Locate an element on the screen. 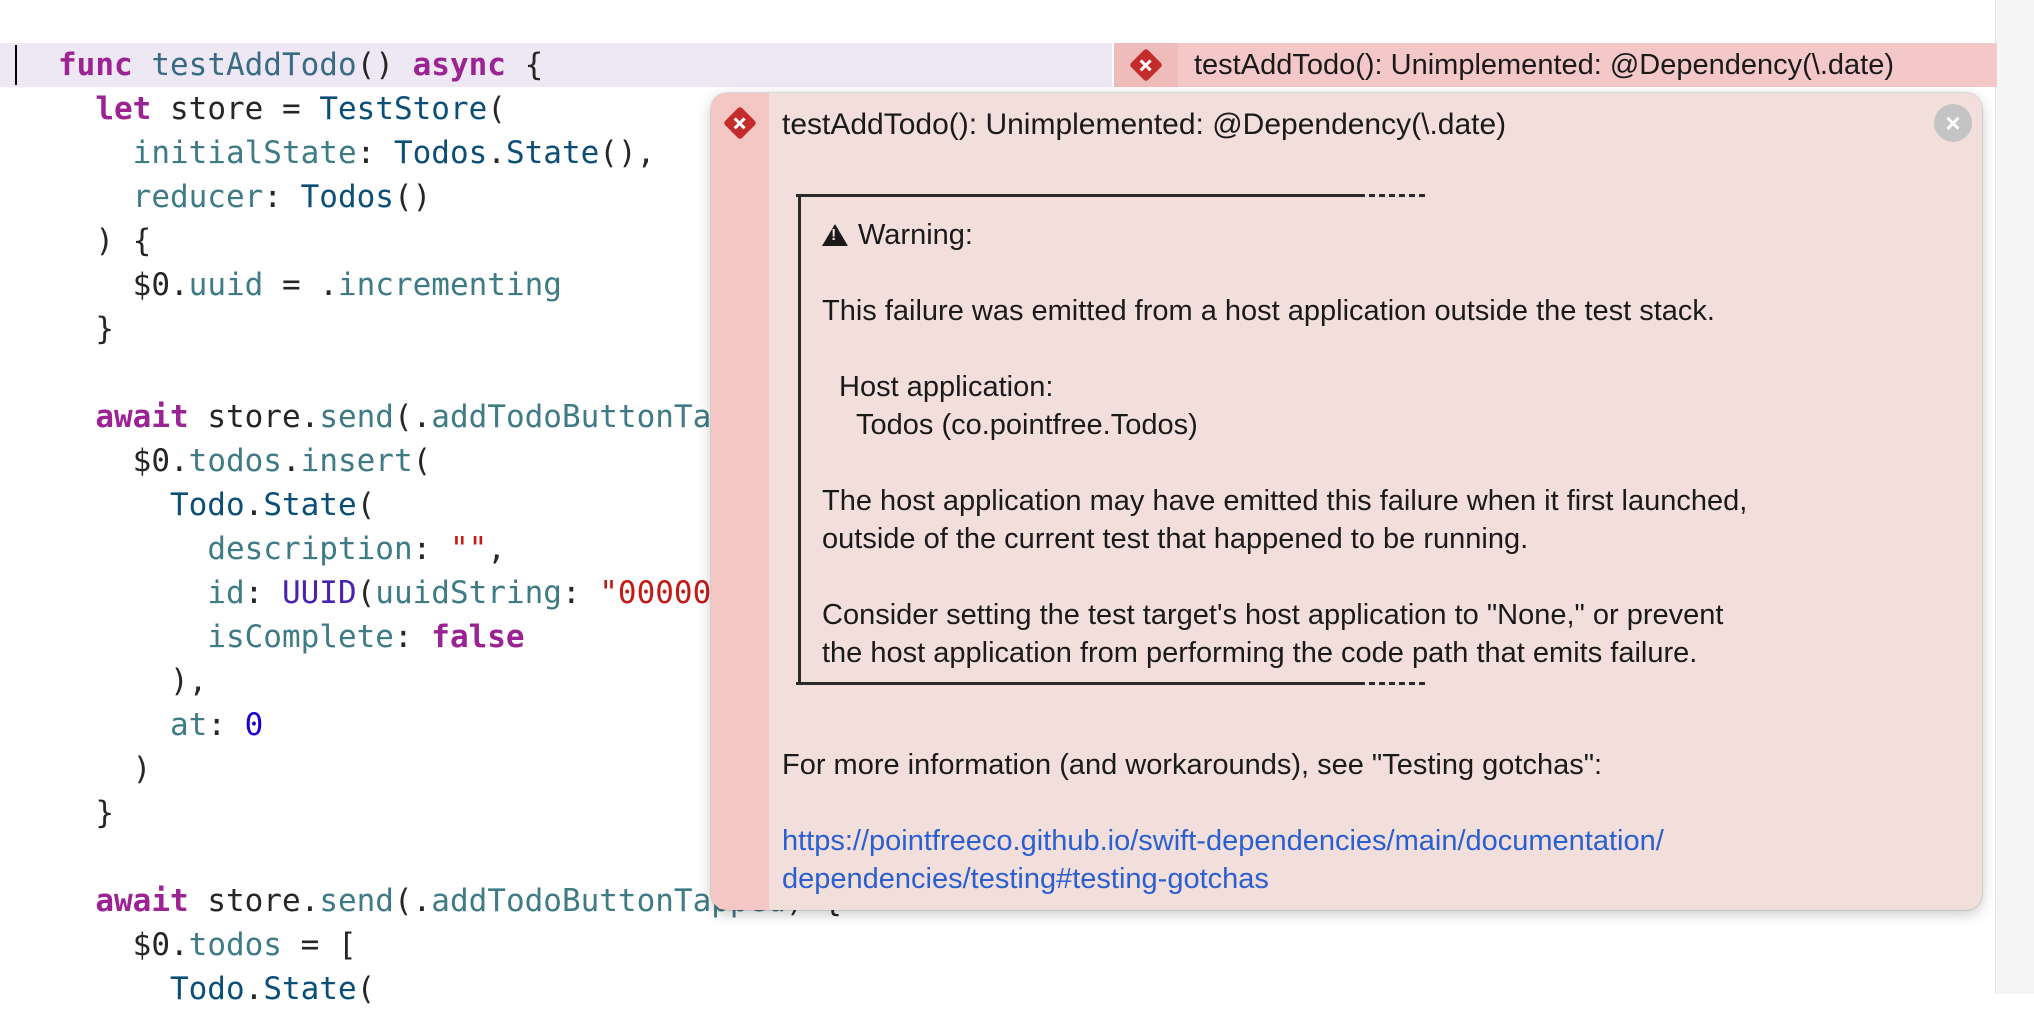 The width and height of the screenshot is (2034, 1011). code-token: uuidString is located at coordinates (468, 593).